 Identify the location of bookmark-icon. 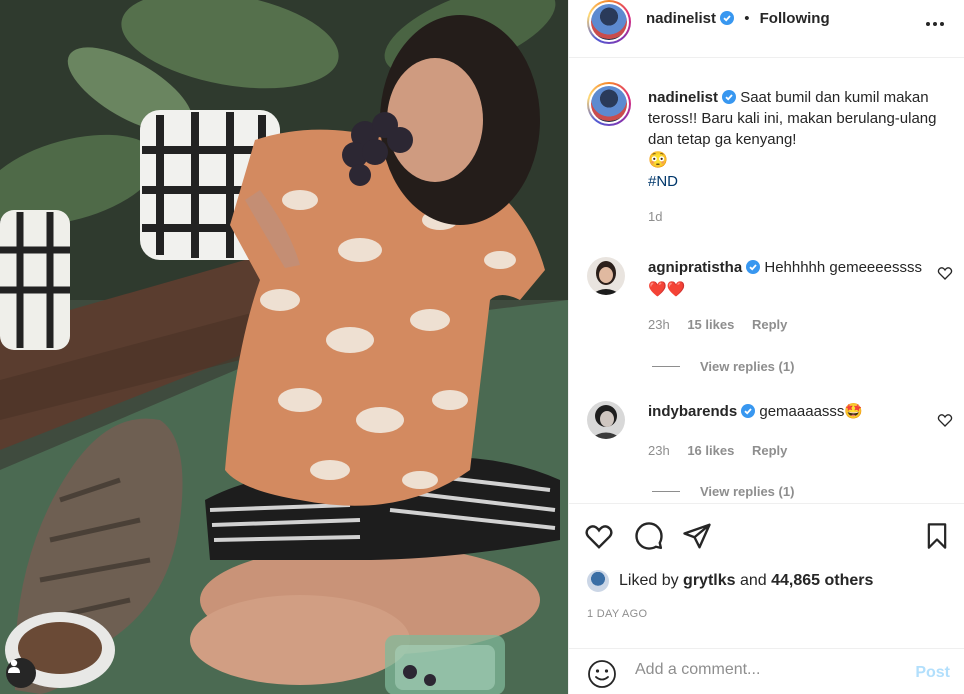
(937, 536).